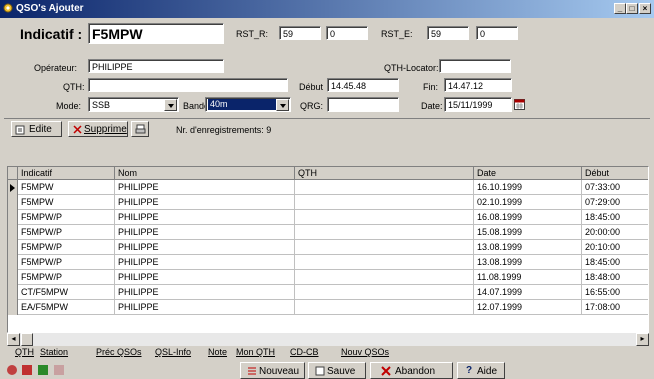 The width and height of the screenshot is (654, 379). What do you see at coordinates (642, 339) in the screenshot?
I see `scroll-right-icon: ▸` at bounding box center [642, 339].